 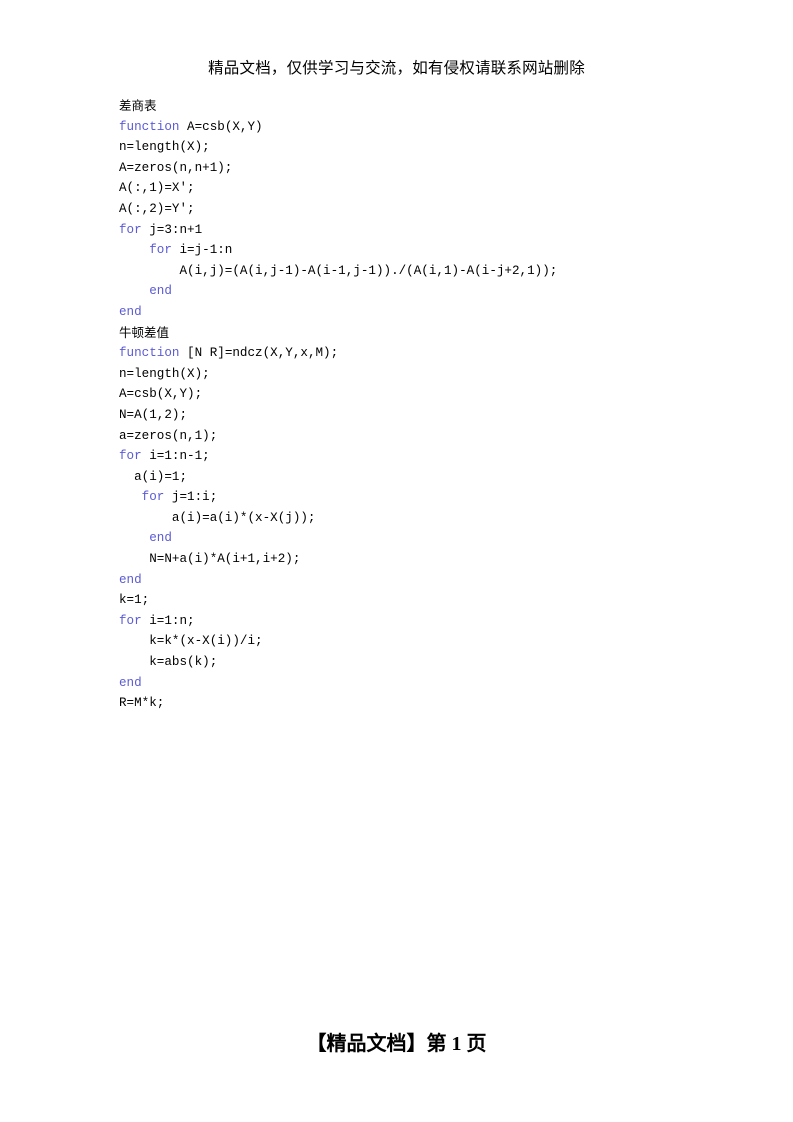 What do you see at coordinates (259, 353) in the screenshot?
I see `code-text: [N R]=ndcz(X,Y,x,M);` at bounding box center [259, 353].